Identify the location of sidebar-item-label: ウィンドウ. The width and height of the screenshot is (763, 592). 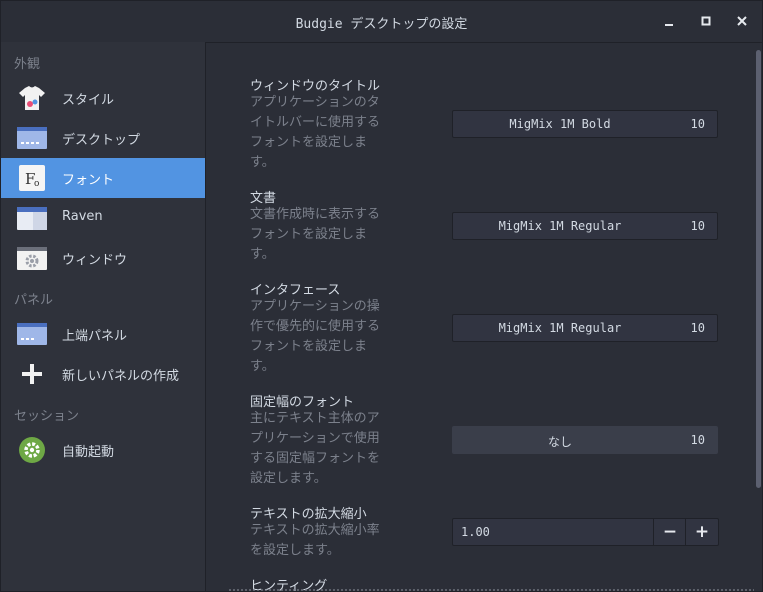
(95, 260).